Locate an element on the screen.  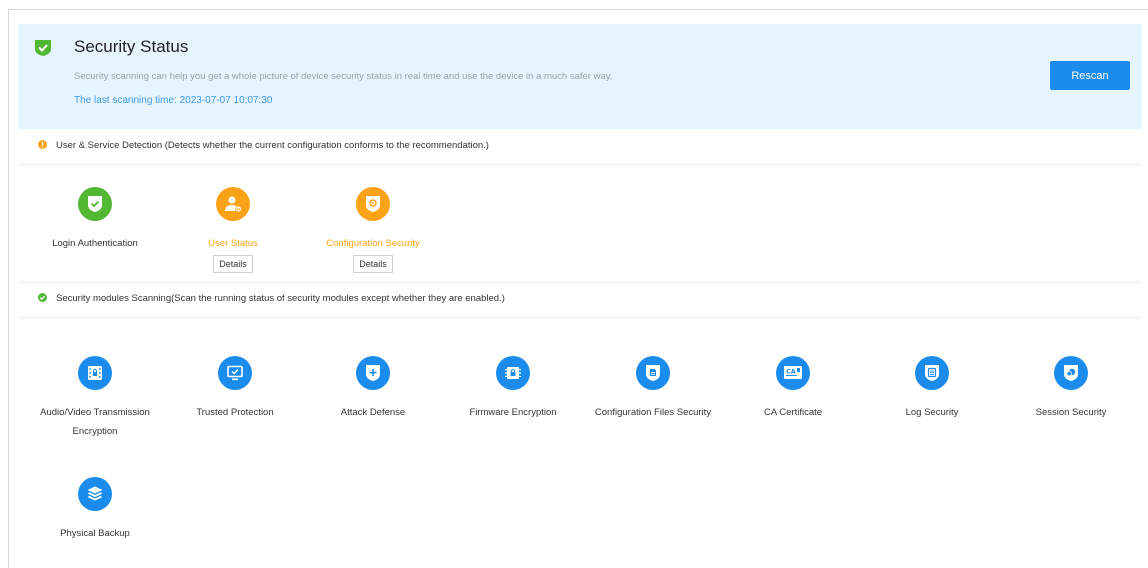
certificate-icon: CA is located at coordinates (793, 373).